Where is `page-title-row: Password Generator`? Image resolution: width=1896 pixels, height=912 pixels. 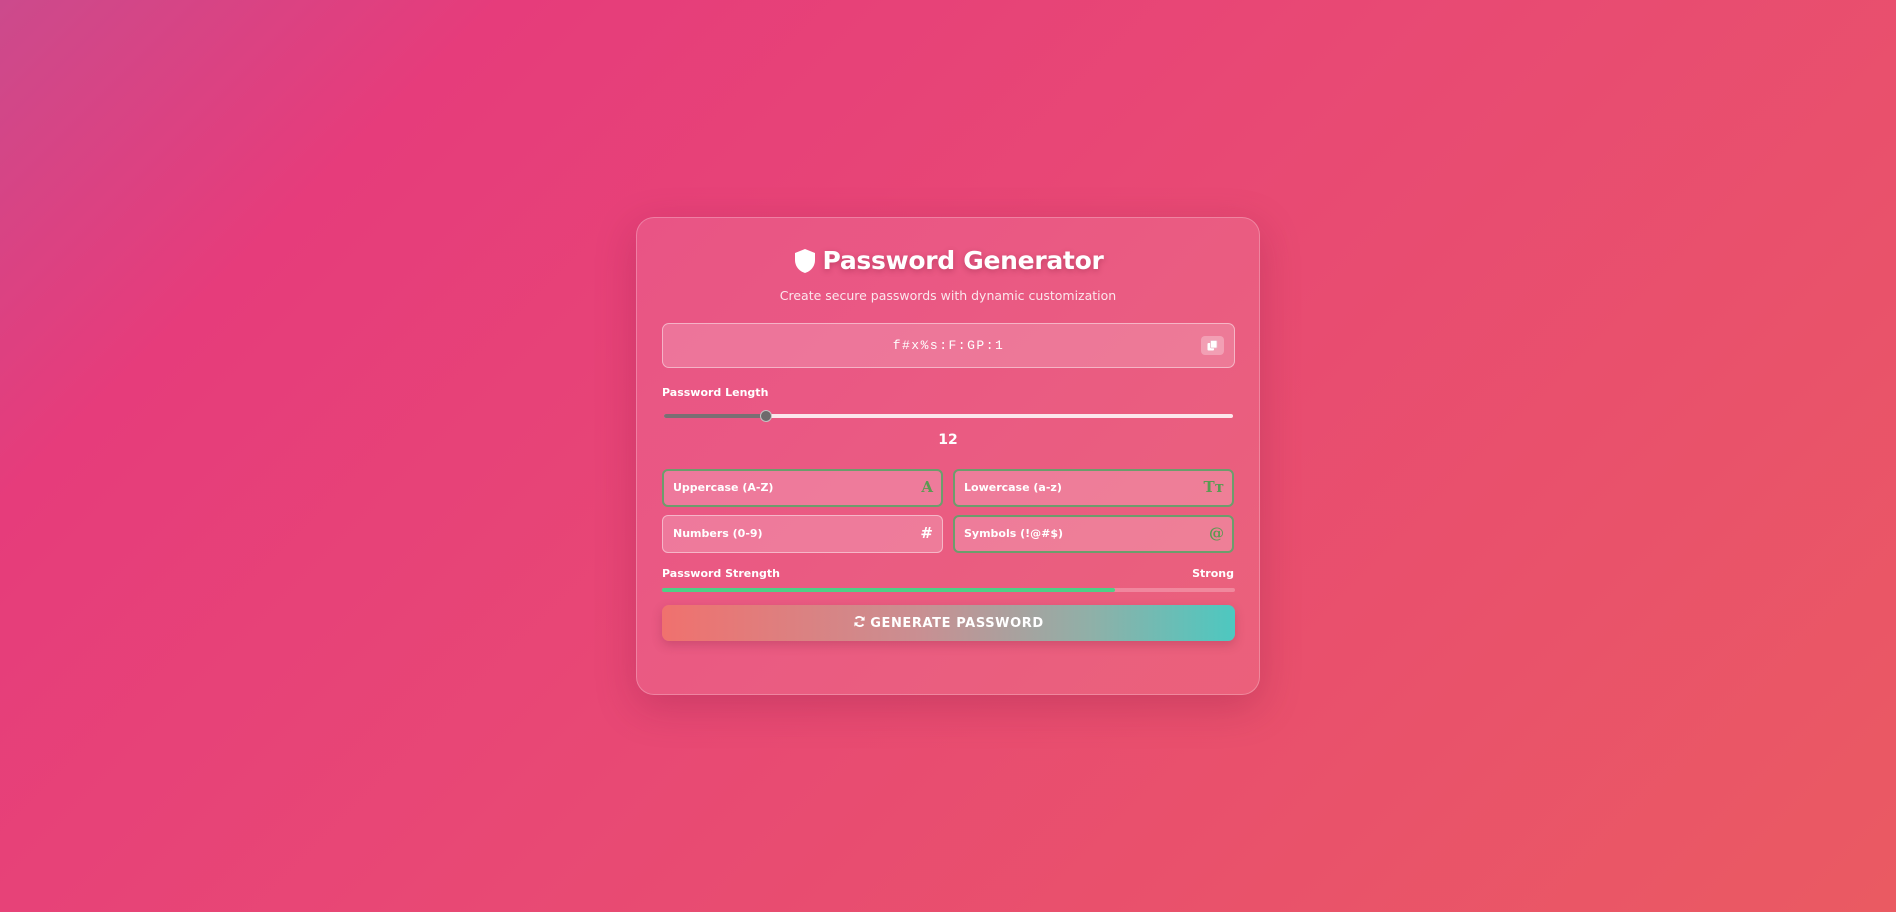 page-title-row: Password Generator is located at coordinates (948, 260).